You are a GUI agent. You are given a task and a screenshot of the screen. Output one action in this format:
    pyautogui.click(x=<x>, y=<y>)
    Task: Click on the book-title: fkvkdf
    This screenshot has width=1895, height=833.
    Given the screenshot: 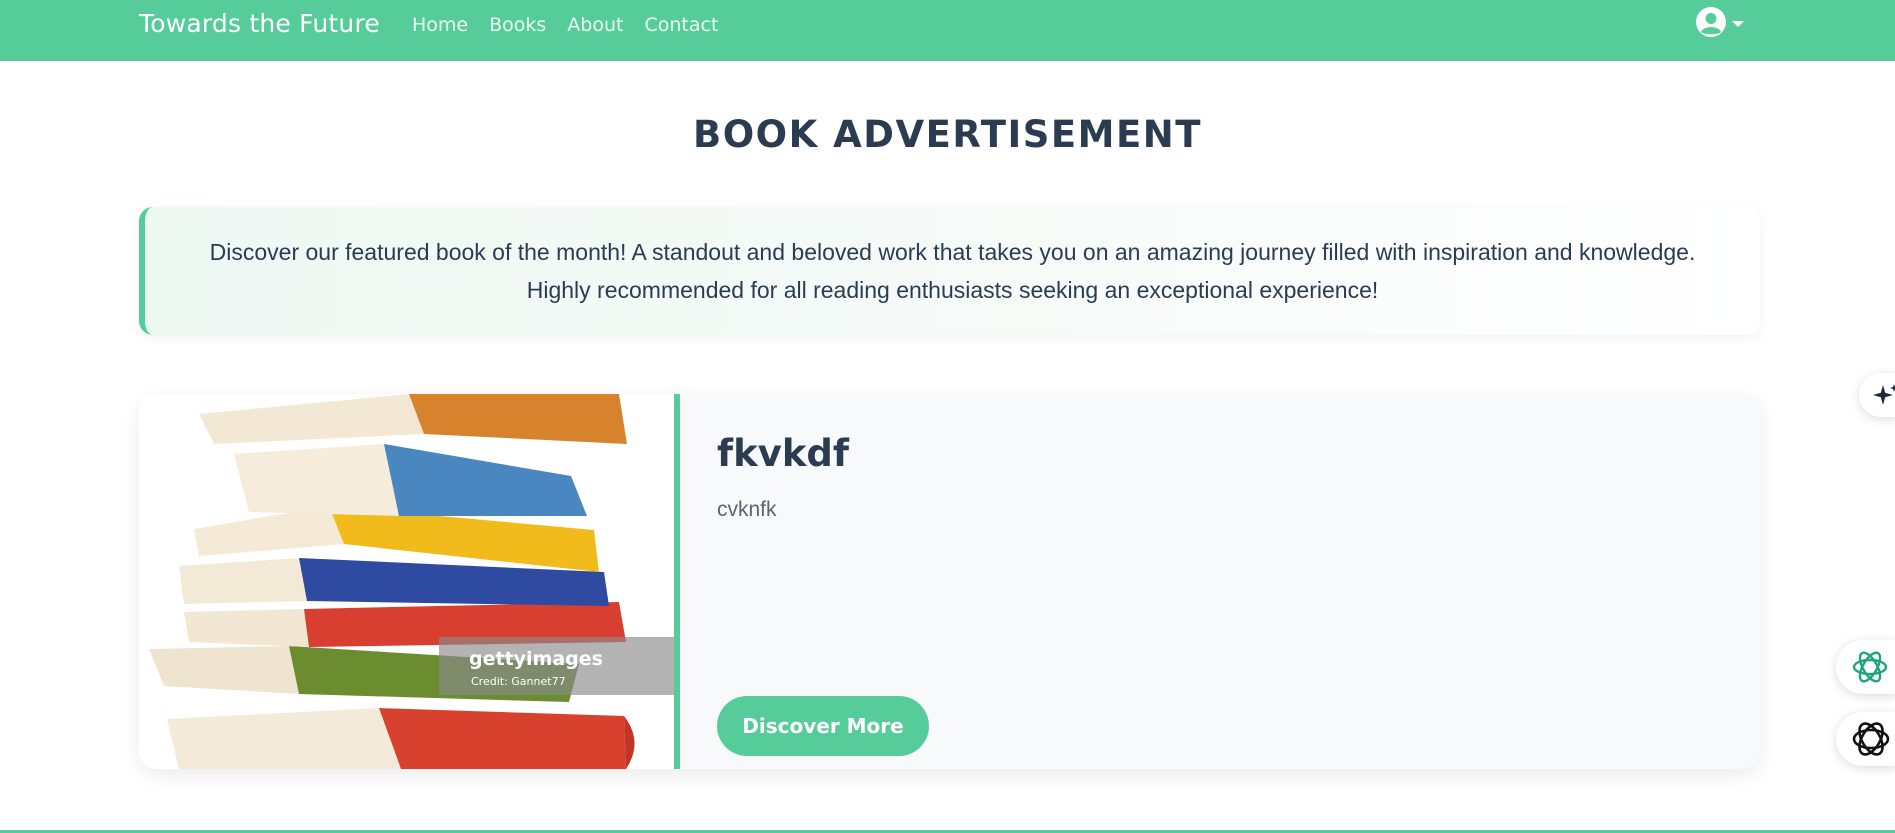 What is the action you would take?
    pyautogui.click(x=783, y=453)
    